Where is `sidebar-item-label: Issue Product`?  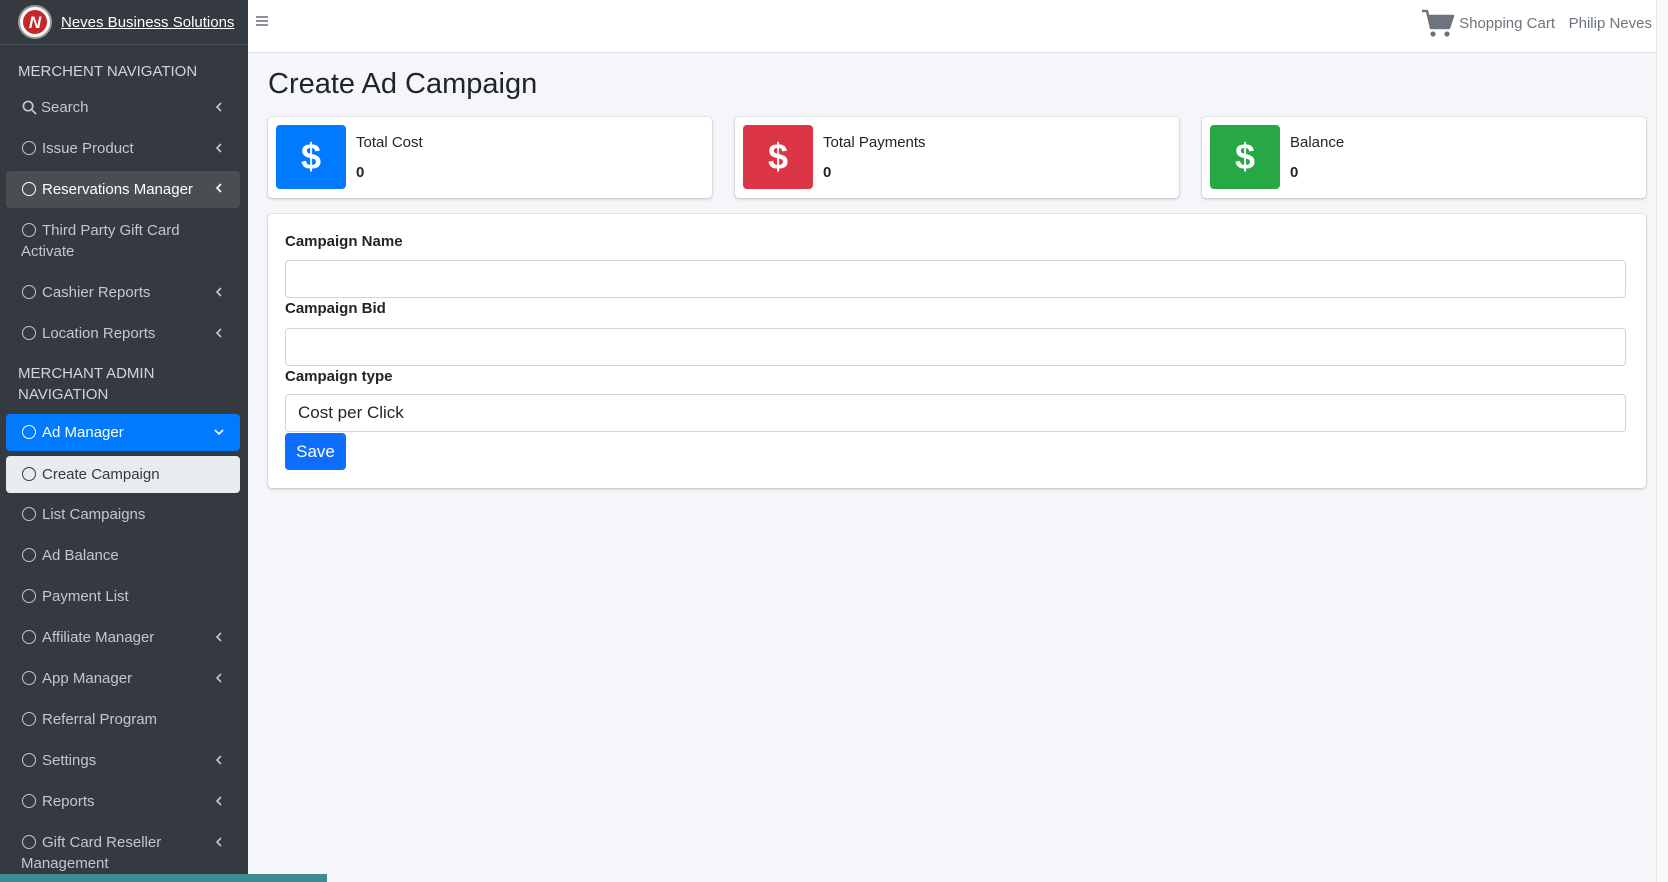 sidebar-item-label: Issue Product is located at coordinates (88, 148).